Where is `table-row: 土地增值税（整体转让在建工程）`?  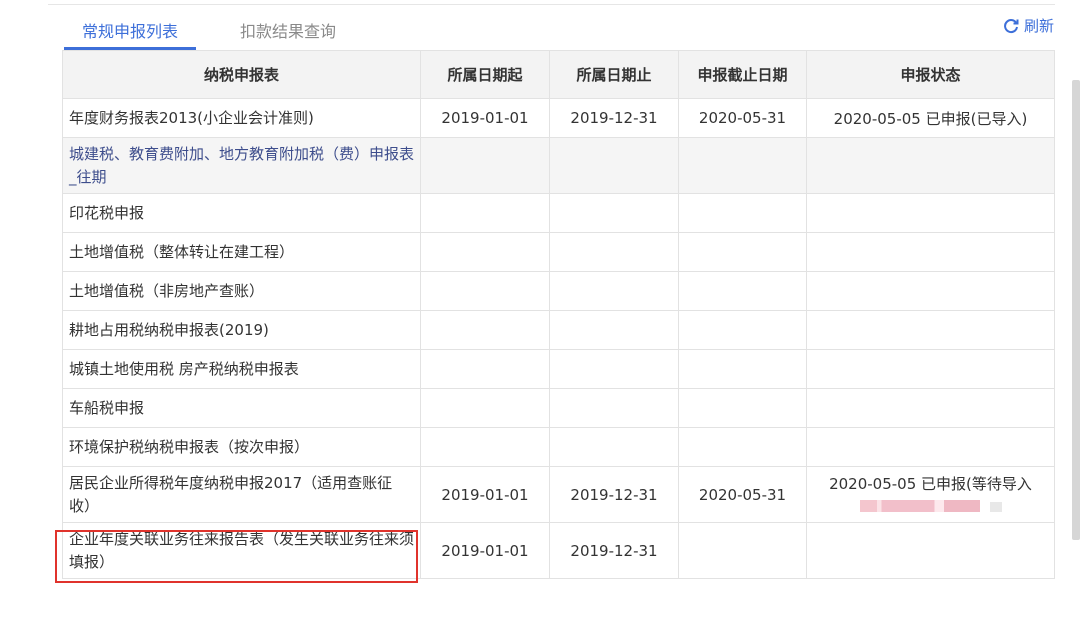
table-row: 土地增值税（整体转让在建工程） is located at coordinates (558, 252).